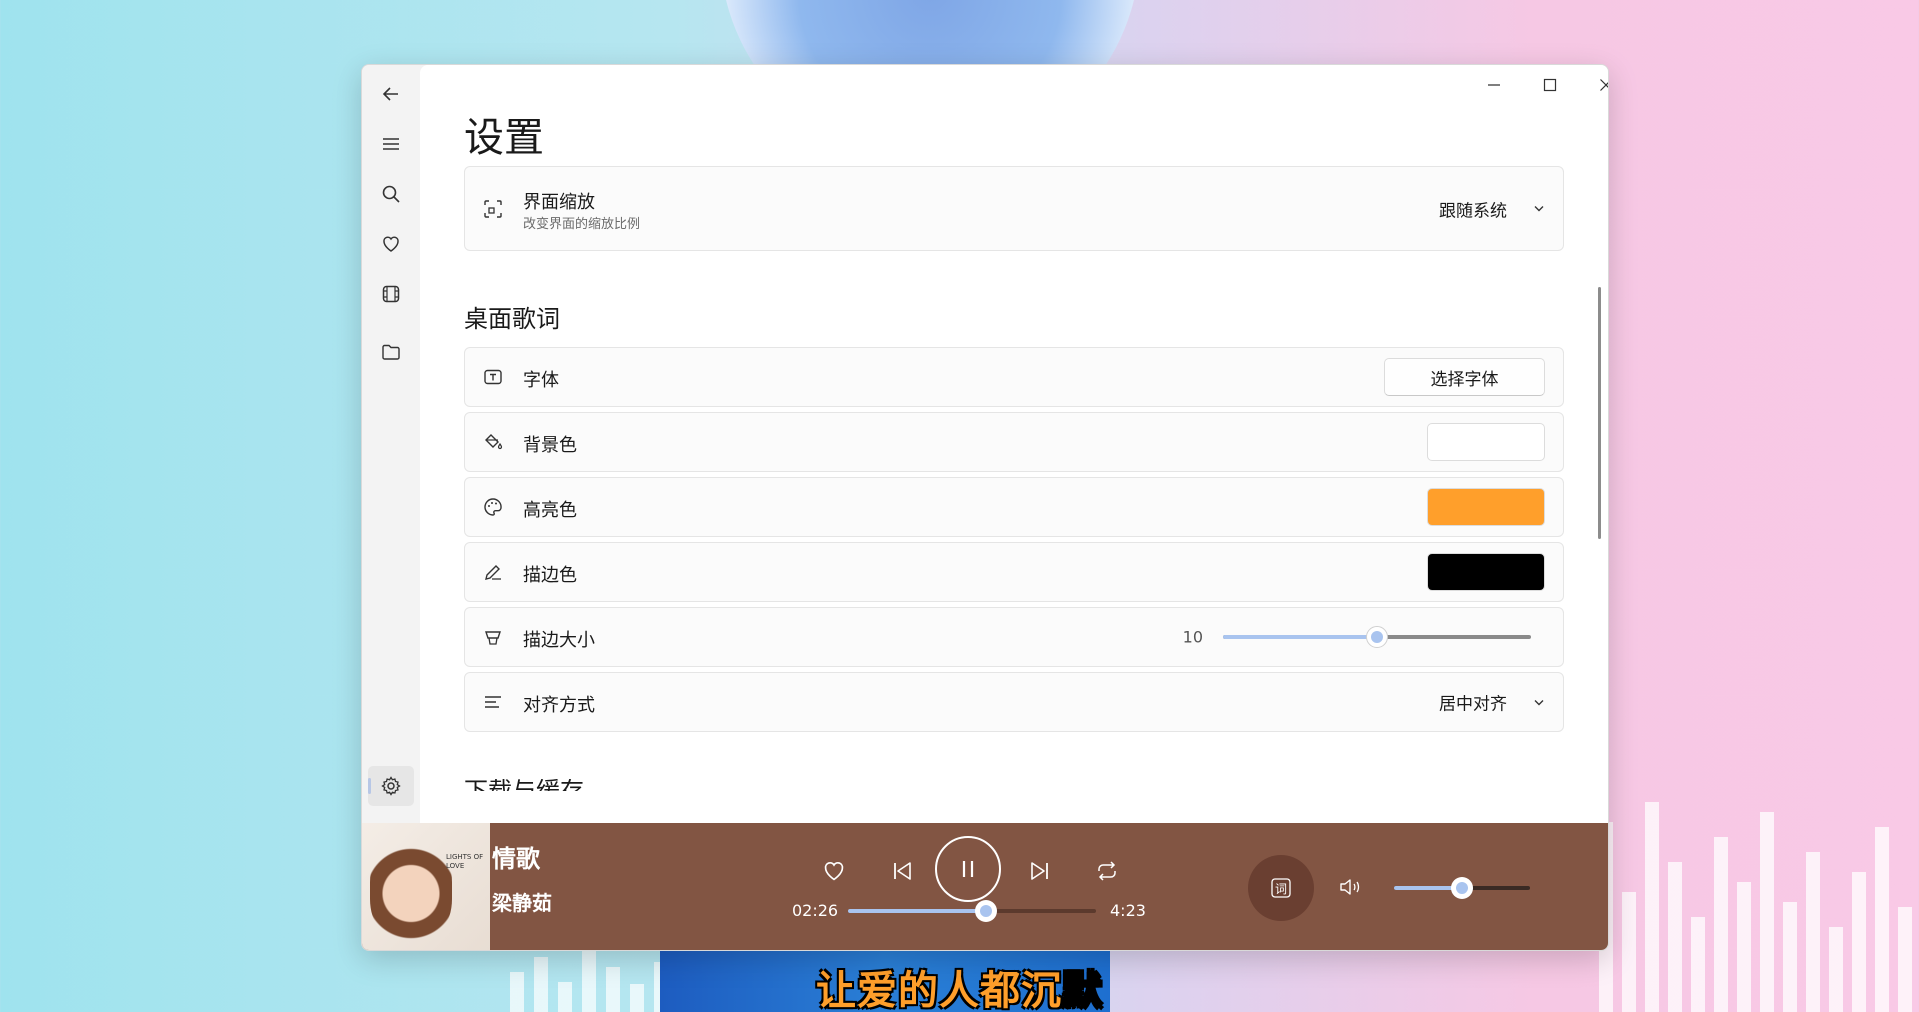 The height and width of the screenshot is (1012, 1919). I want to click on stroke-size-card: 描边大小 10, so click(1014, 637).